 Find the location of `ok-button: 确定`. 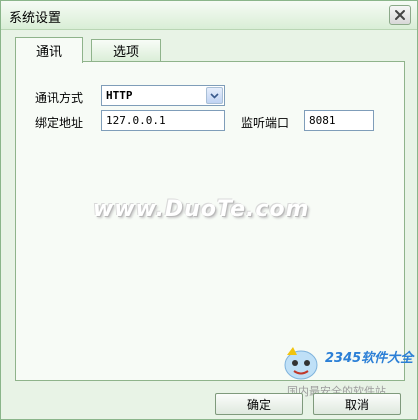

ok-button: 确定 is located at coordinates (259, 404).